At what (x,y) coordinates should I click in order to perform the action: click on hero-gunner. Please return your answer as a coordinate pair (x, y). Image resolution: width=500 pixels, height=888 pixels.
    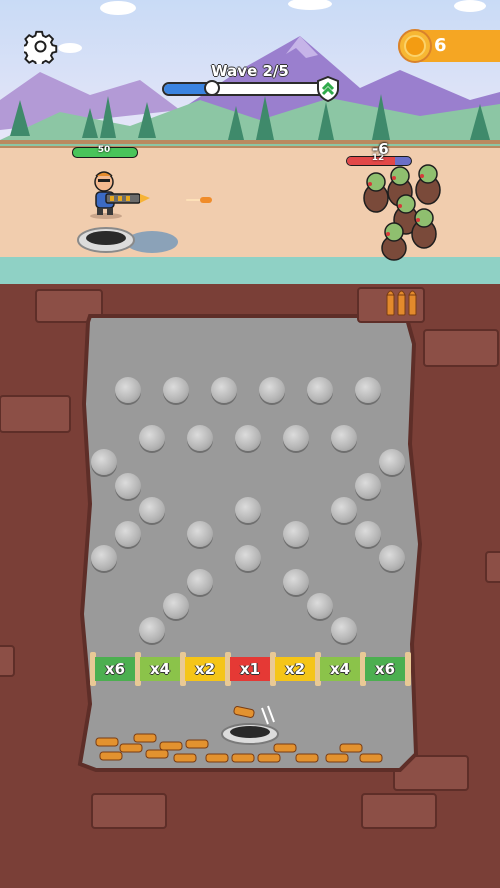
    Looking at the image, I should click on (120, 195).